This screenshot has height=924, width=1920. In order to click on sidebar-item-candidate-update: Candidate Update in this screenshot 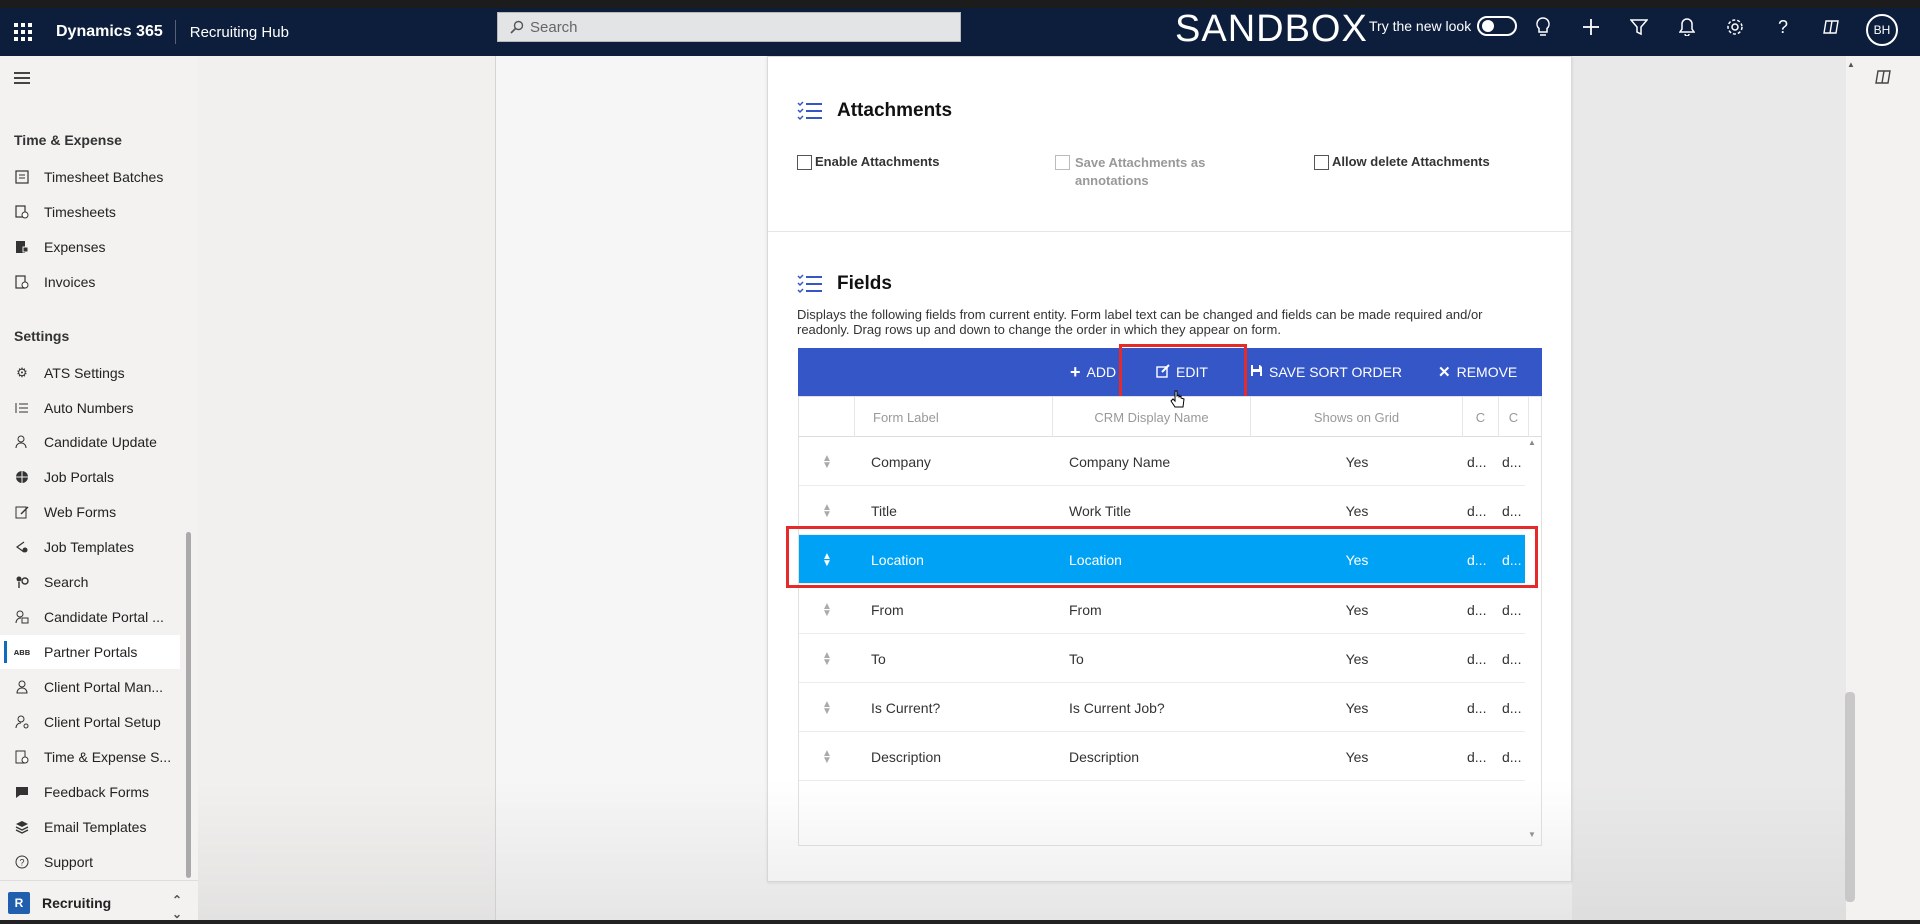, I will do `click(90, 442)`.